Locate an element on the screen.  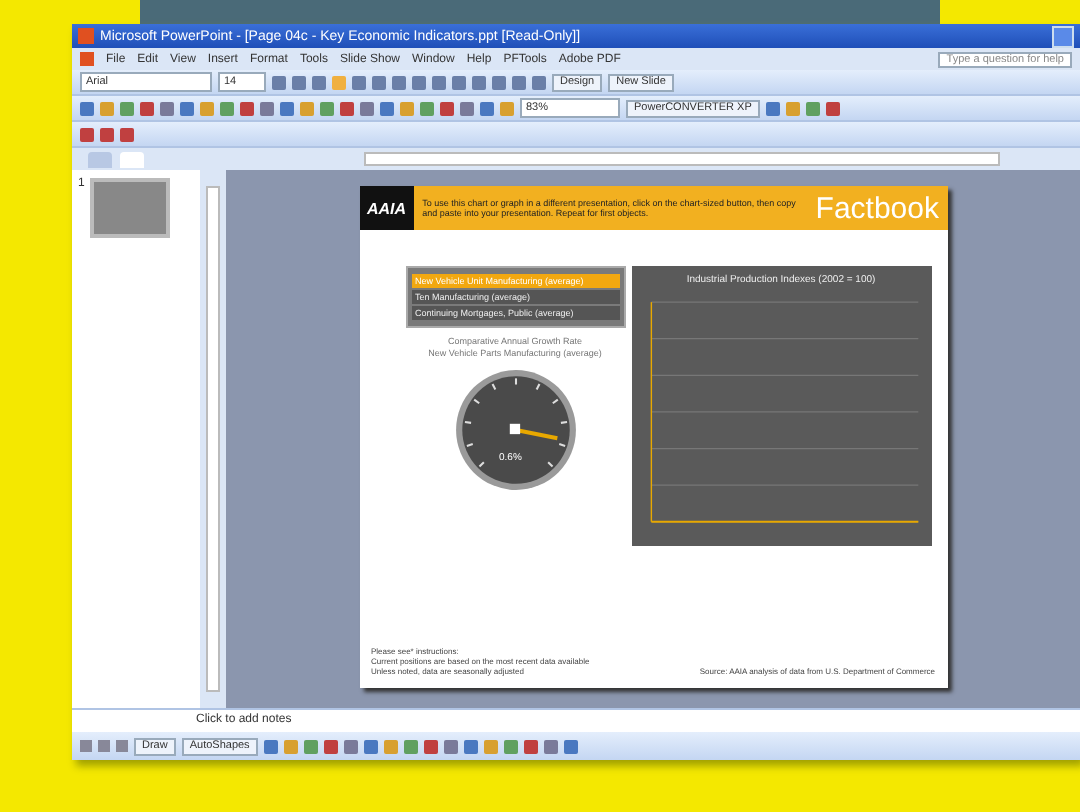
brand-title: Factbook is located at coordinates (877, 208).